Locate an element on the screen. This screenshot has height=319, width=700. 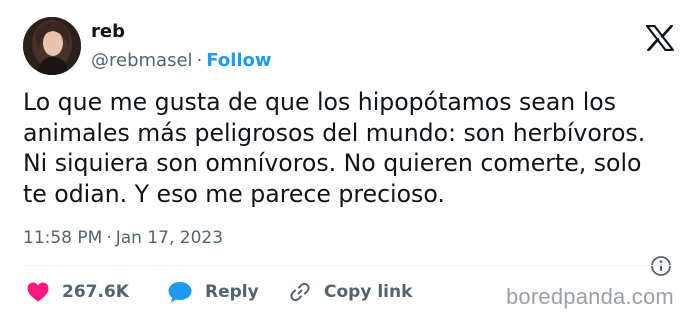
tweet-date: Jan 17, 2023 is located at coordinates (169, 238).